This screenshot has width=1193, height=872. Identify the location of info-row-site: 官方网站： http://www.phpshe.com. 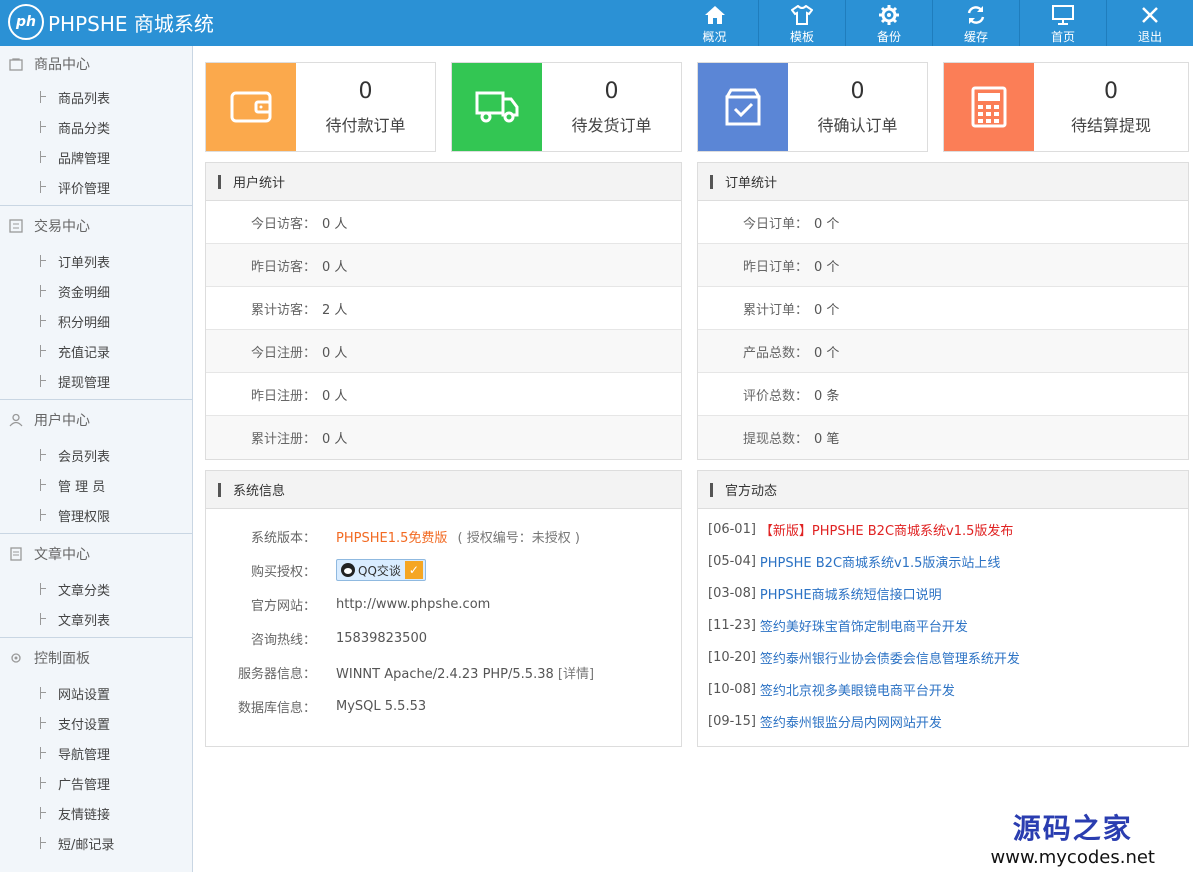
(370, 605).